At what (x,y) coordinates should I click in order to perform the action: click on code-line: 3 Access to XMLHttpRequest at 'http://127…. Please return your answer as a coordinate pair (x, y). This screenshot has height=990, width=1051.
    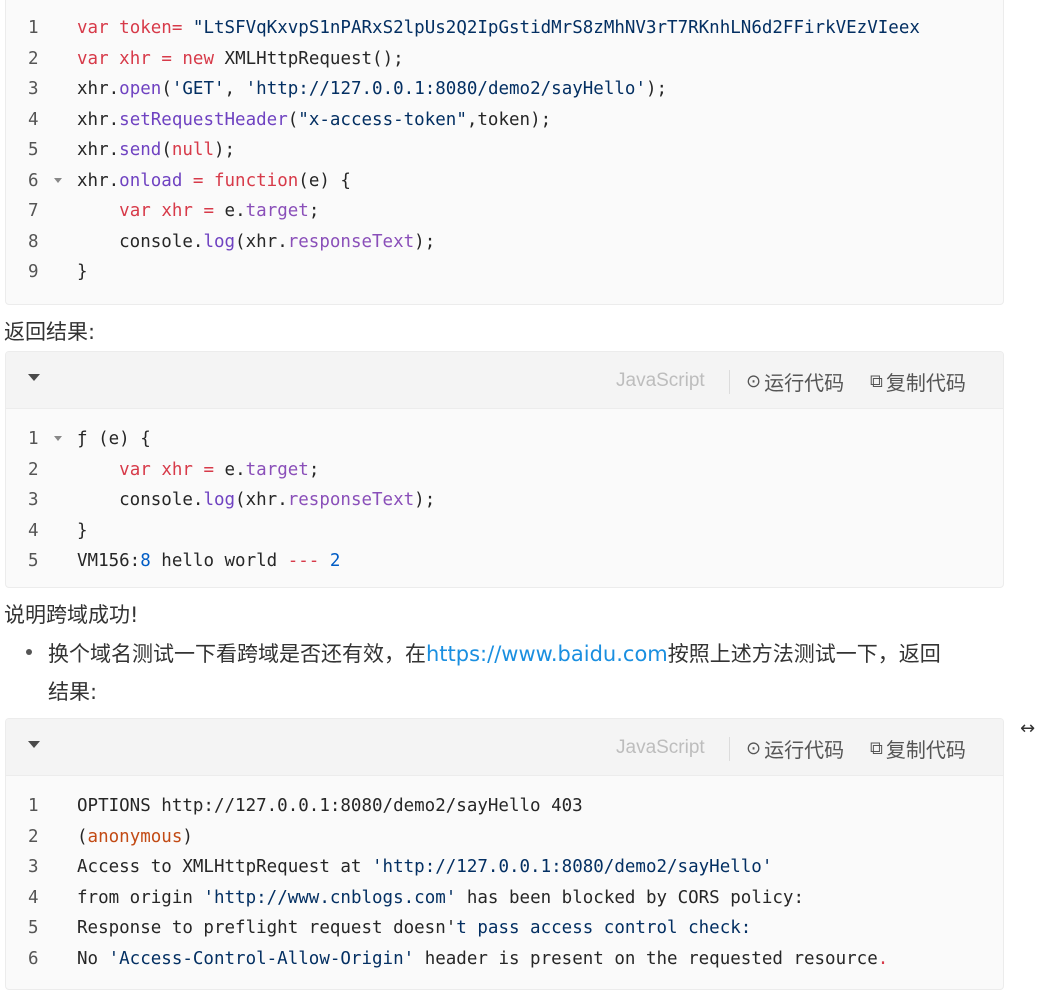
    Looking at the image, I should click on (504, 867).